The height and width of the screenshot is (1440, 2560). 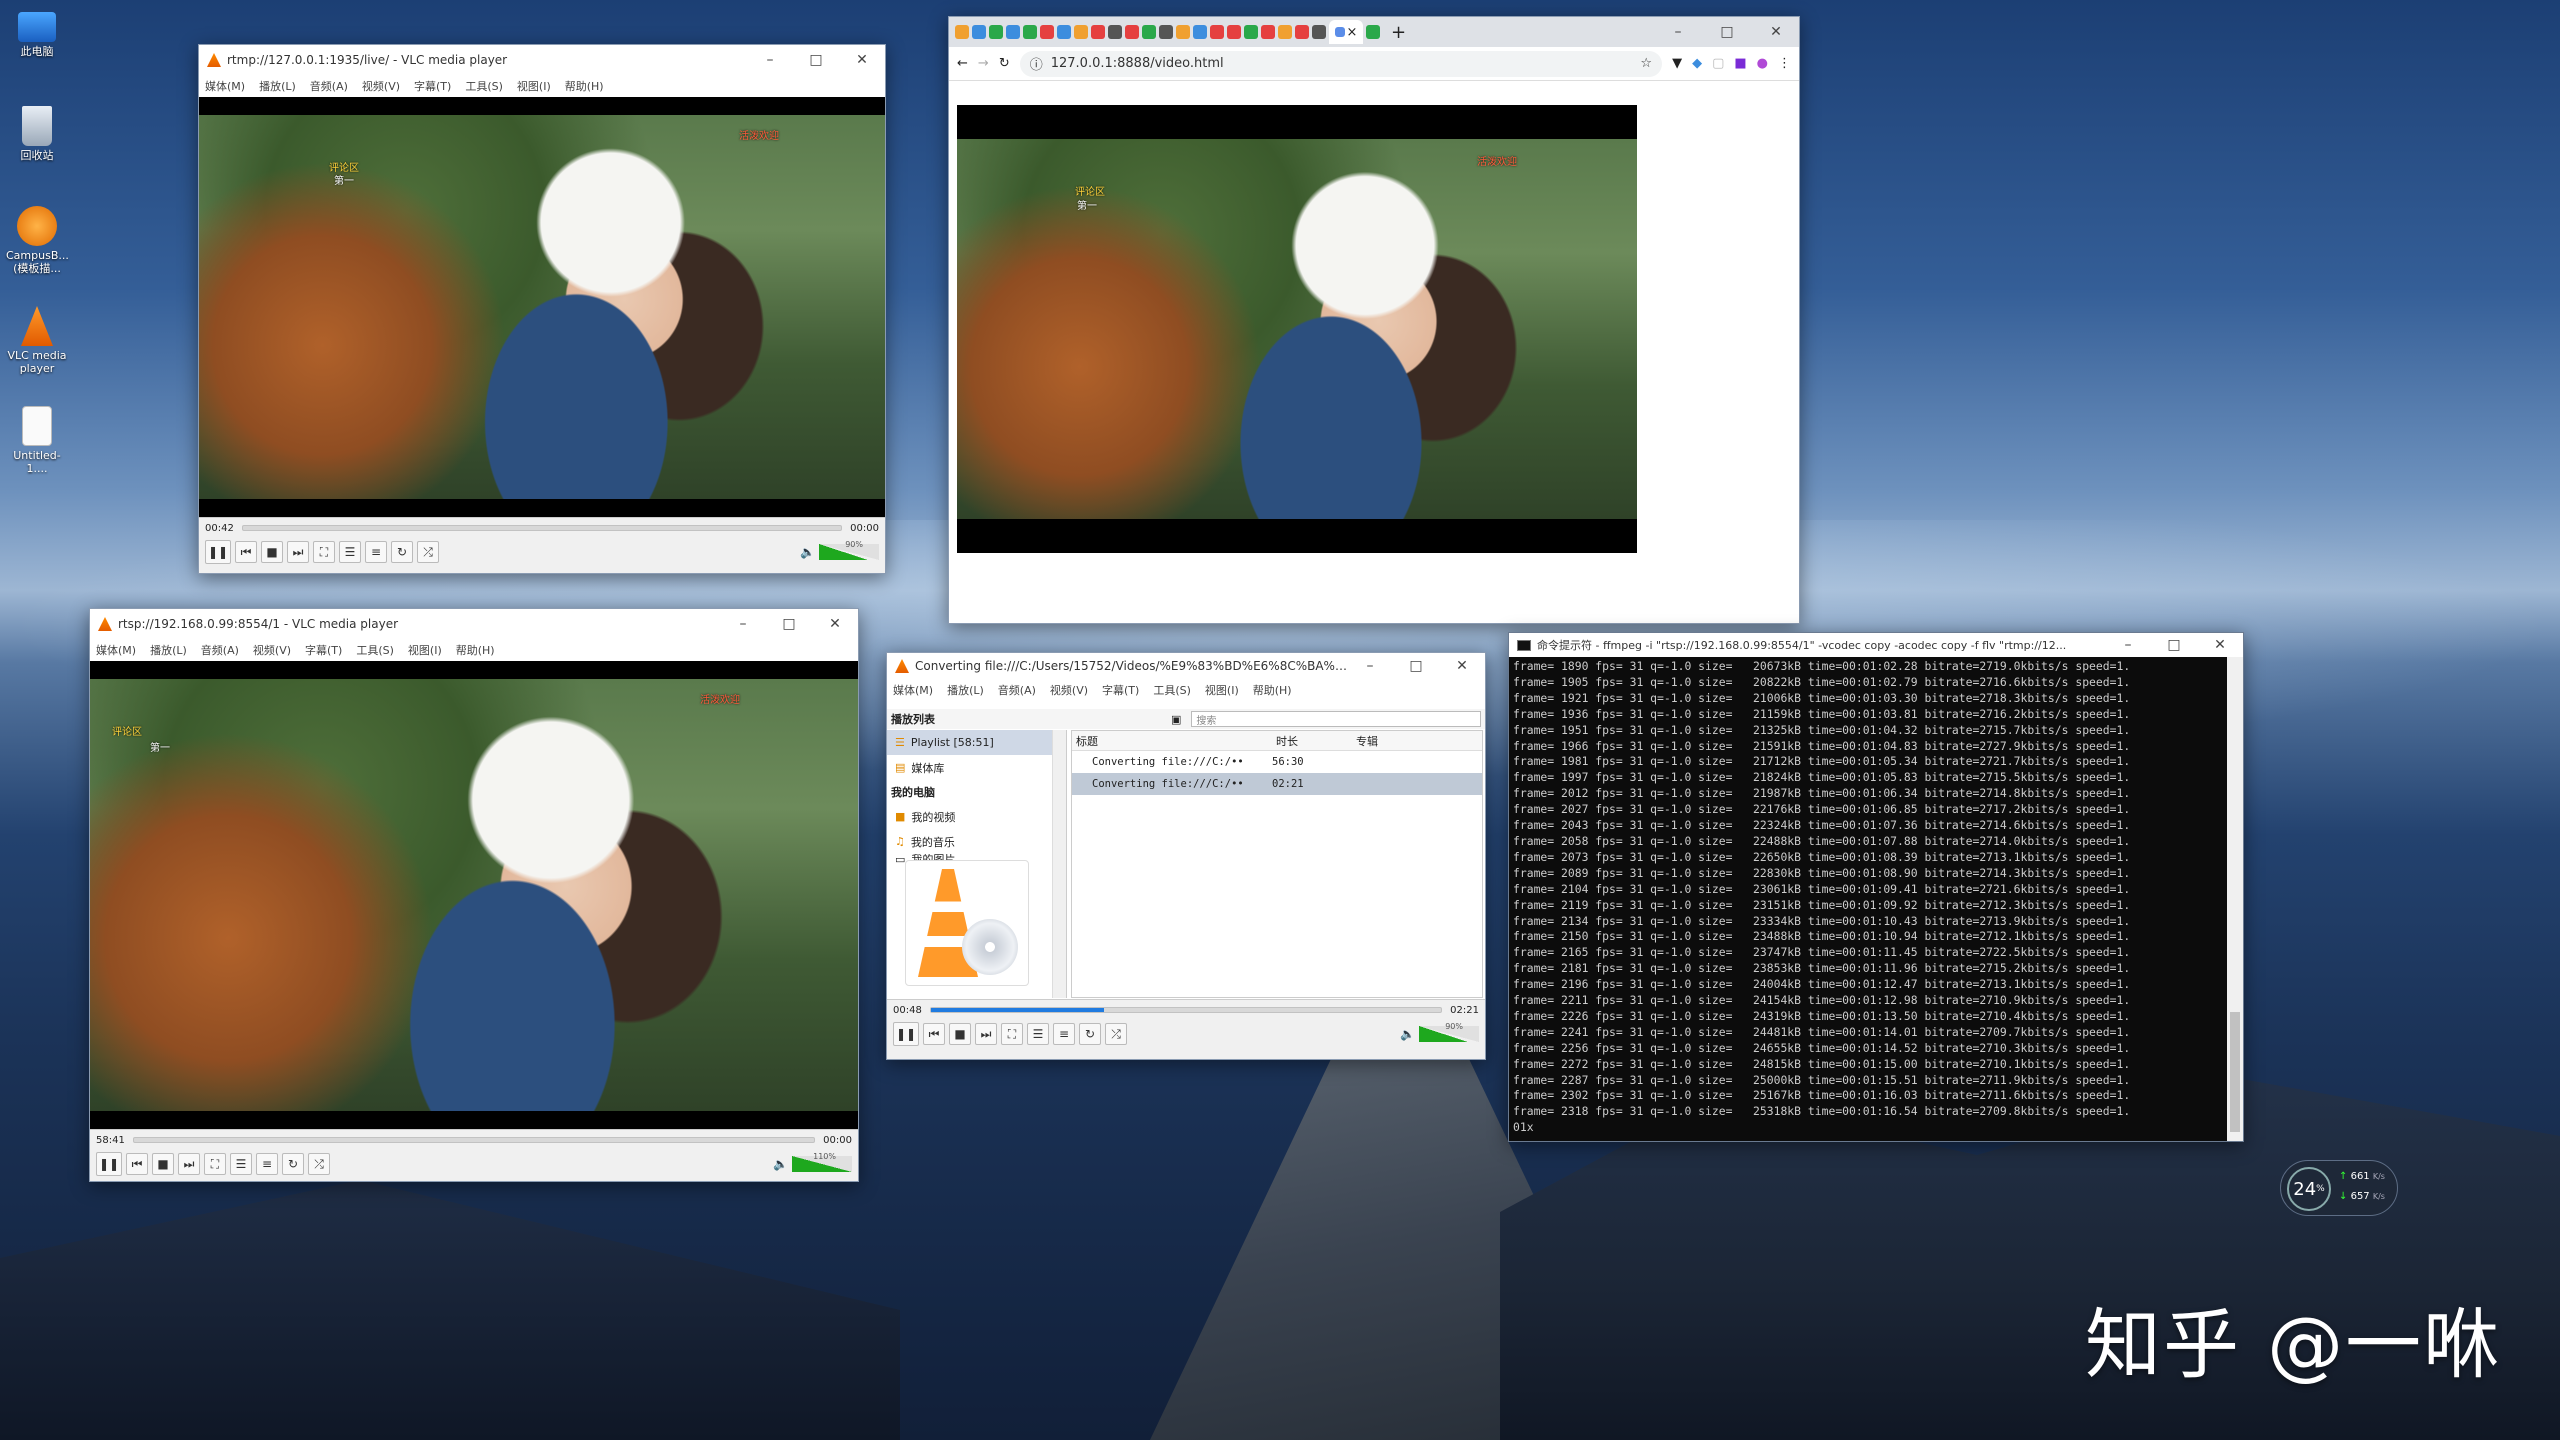 I want to click on menu-kebab-icon: ⋮, so click(x=1784, y=63).